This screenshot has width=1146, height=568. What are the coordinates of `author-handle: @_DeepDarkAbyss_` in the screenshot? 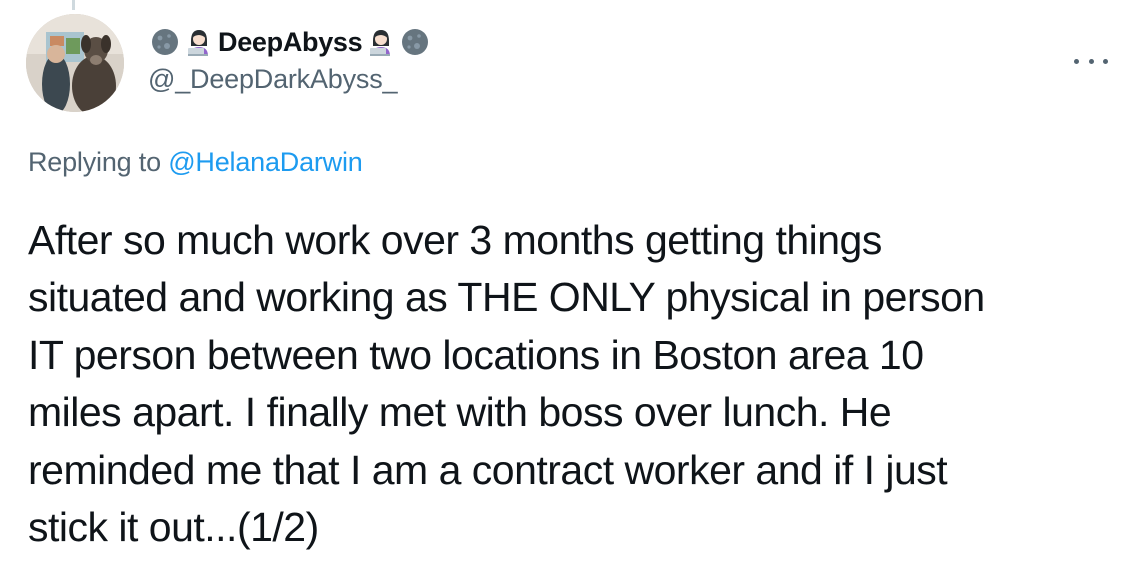 It's located at (632, 79).